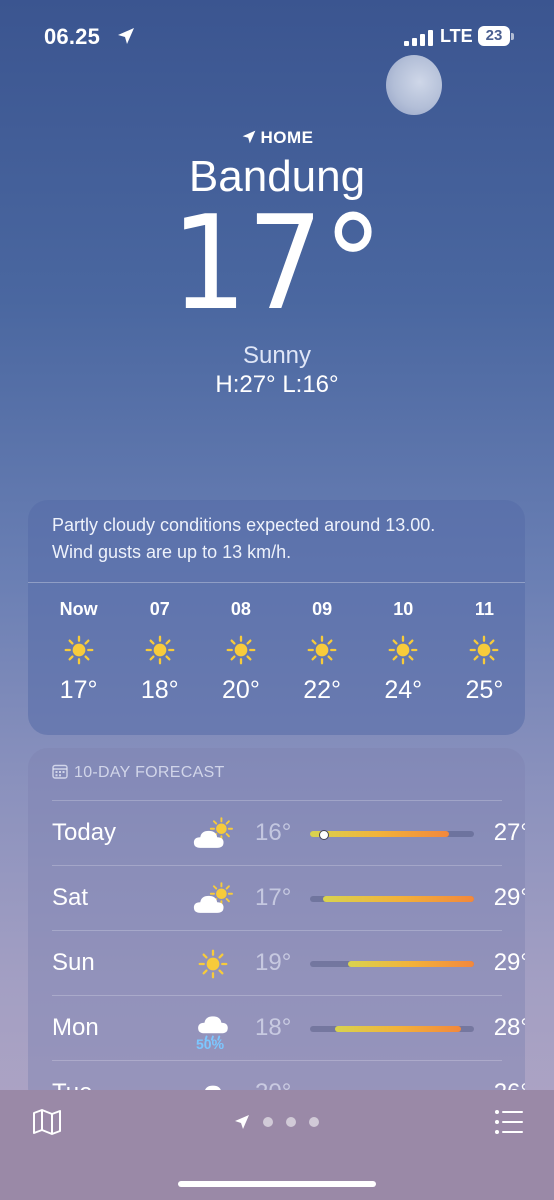 This screenshot has height=1200, width=554. What do you see at coordinates (241, 690) in the screenshot?
I see `hour-temp: 20°` at bounding box center [241, 690].